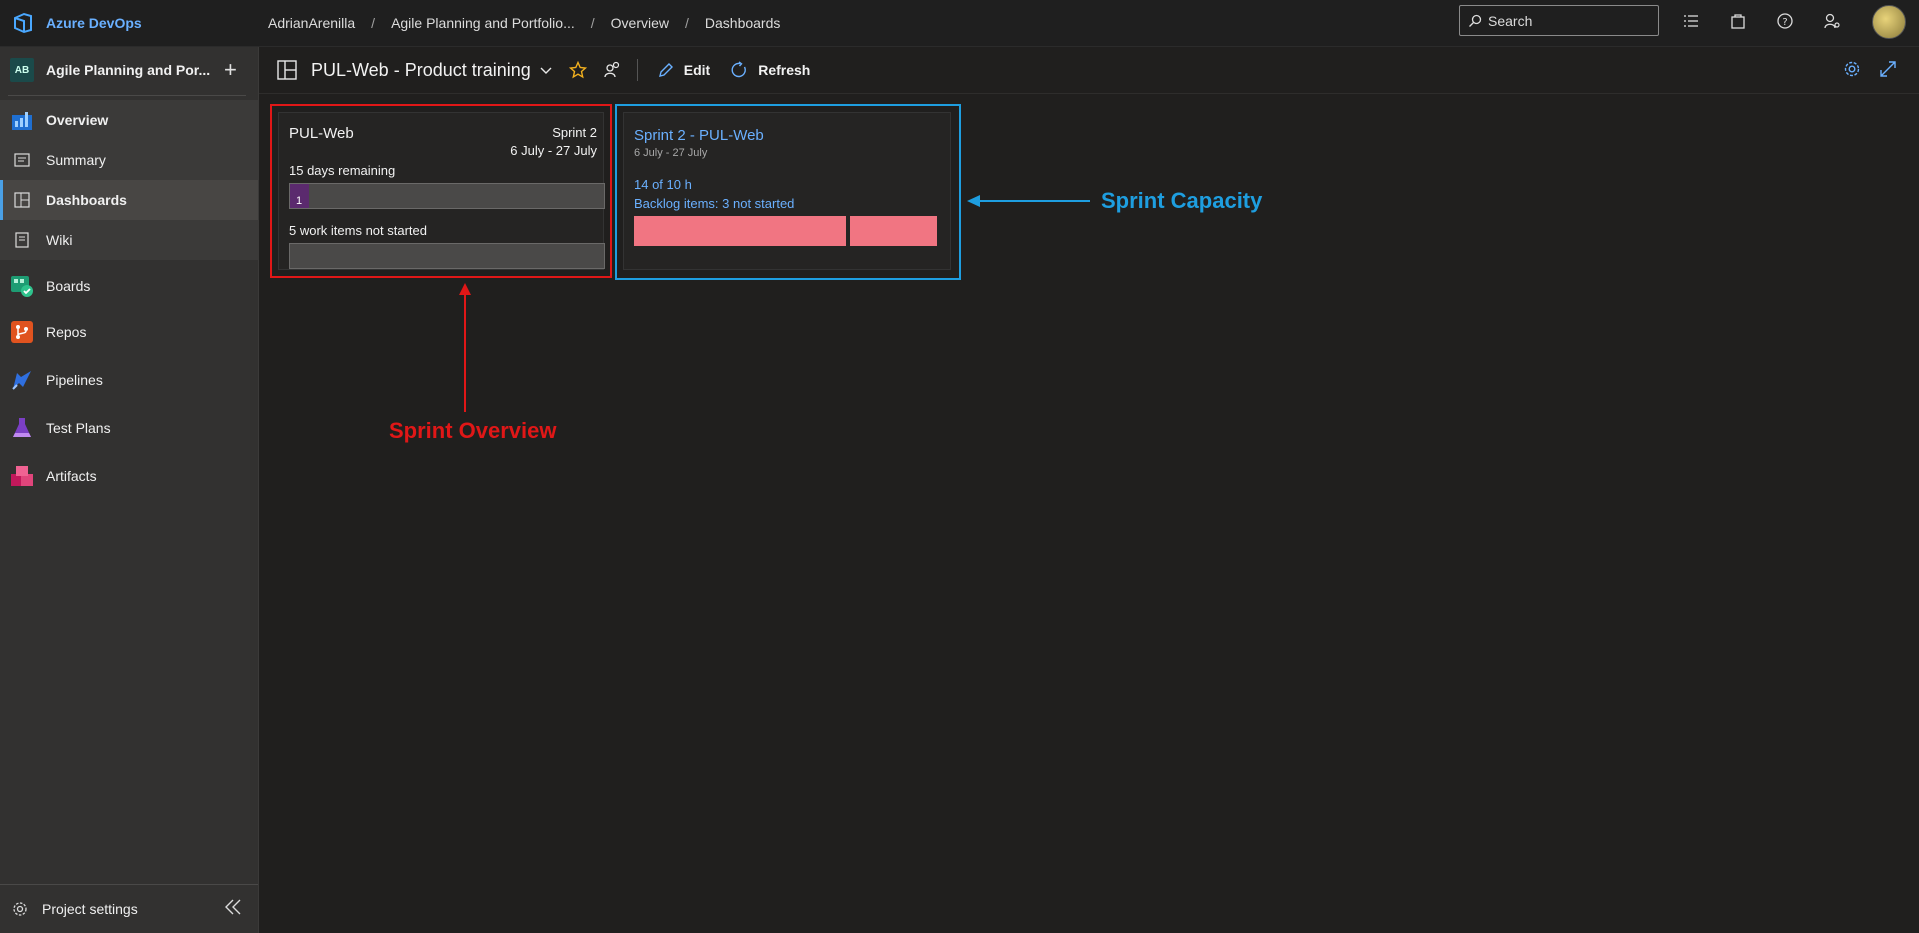 The height and width of the screenshot is (933, 1919). I want to click on artifacts-icon, so click(22, 476).